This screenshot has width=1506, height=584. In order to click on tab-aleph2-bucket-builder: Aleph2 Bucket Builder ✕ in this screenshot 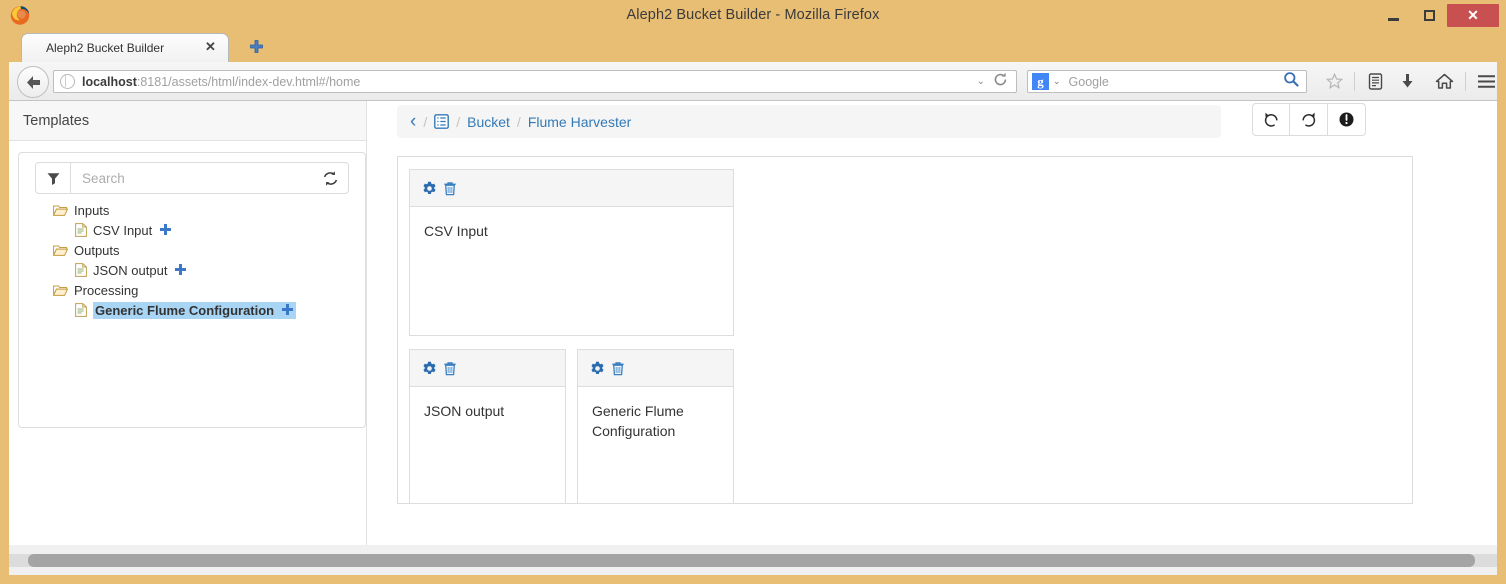, I will do `click(125, 47)`.